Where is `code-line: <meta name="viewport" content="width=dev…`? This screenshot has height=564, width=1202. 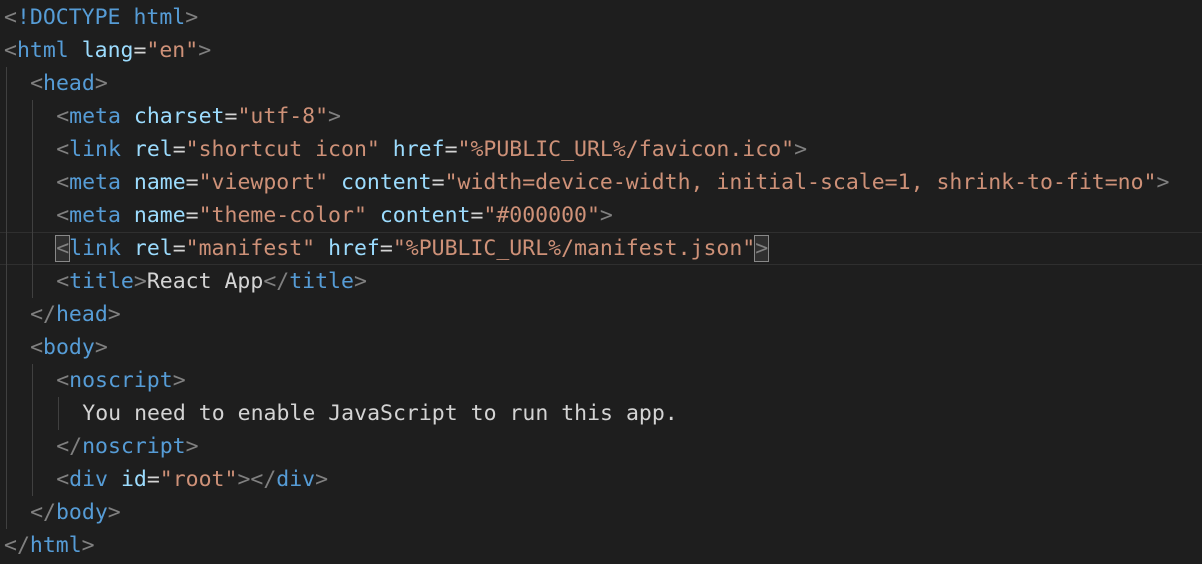 code-line: <meta name="viewport" content="width=dev… is located at coordinates (612, 182).